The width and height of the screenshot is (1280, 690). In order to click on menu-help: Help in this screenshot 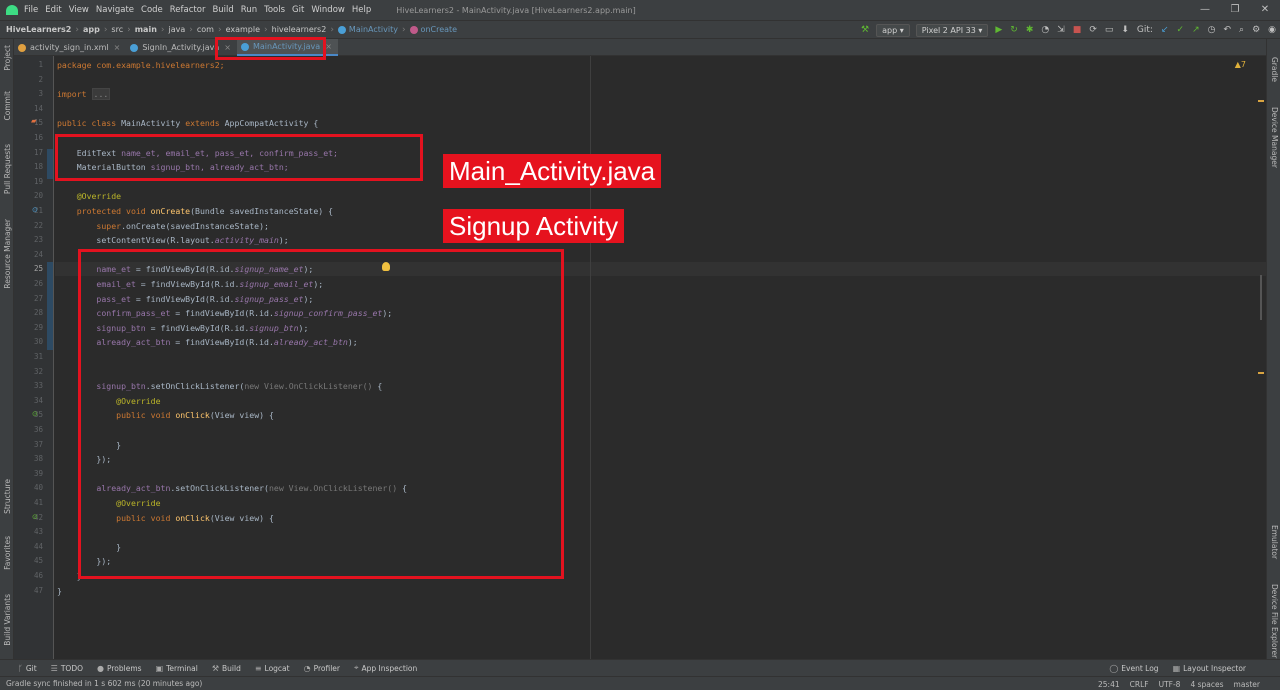, I will do `click(361, 10)`.